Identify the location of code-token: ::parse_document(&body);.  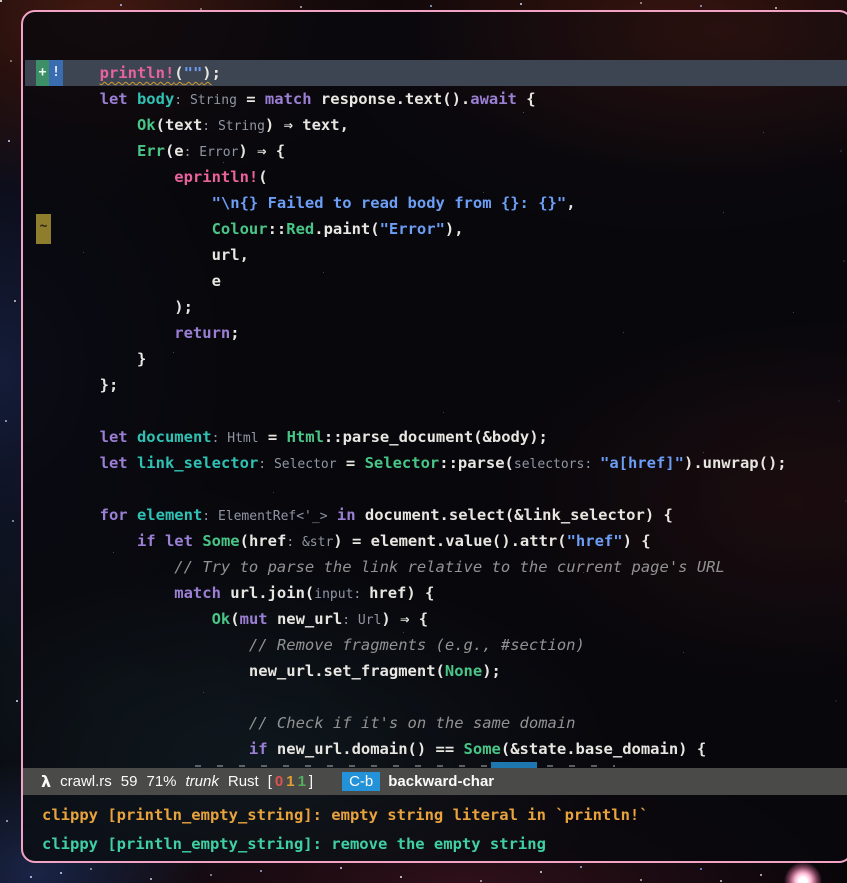
(435, 437).